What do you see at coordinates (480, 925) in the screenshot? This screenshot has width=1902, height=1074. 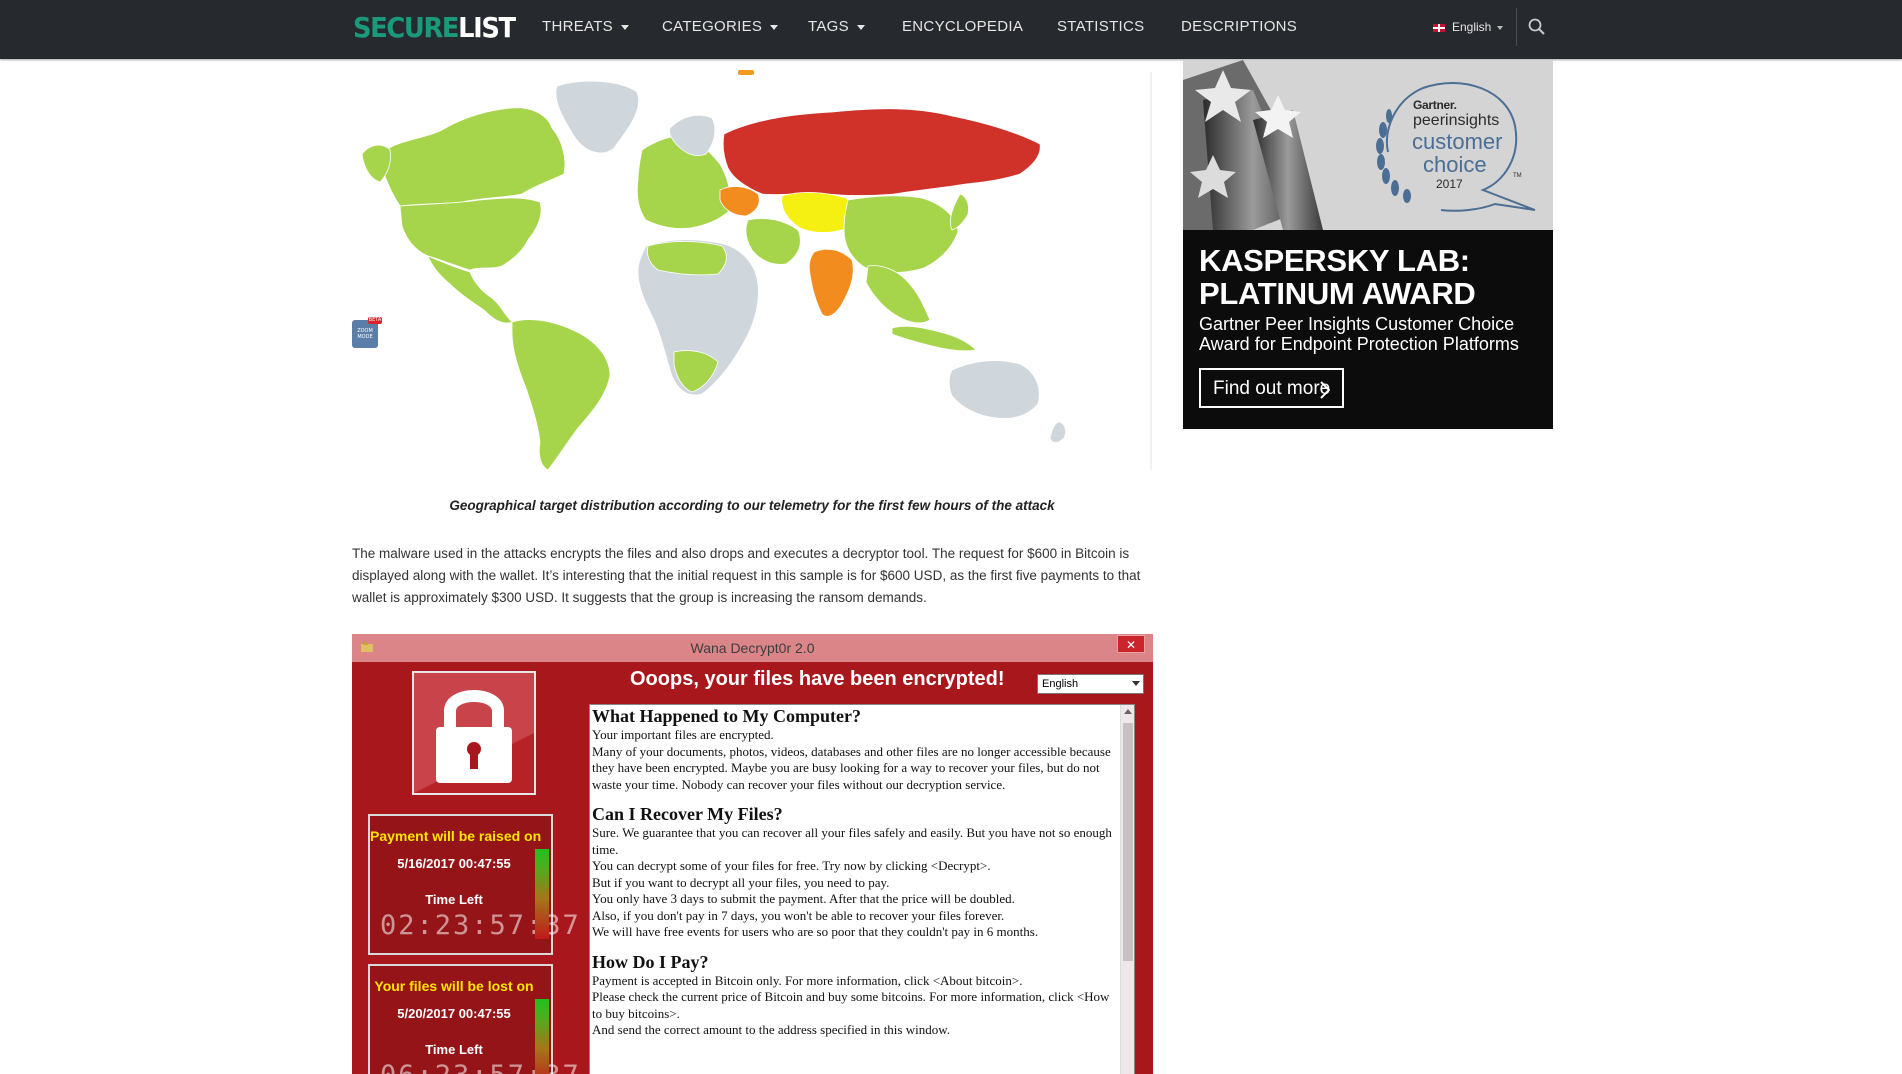 I see `countdown-display: 02:23:57:37` at bounding box center [480, 925].